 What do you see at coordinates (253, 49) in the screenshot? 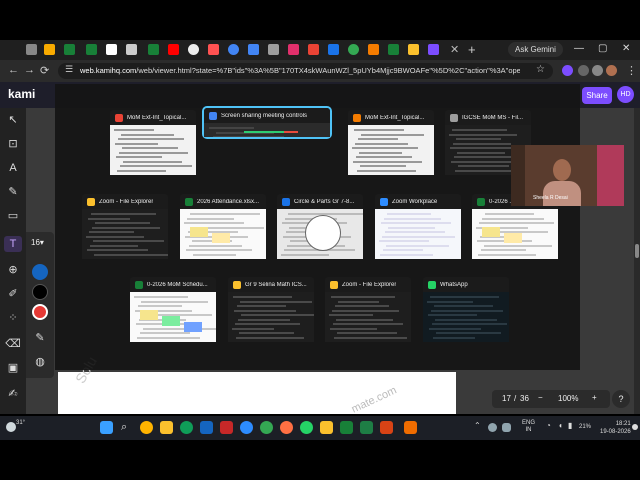
I see `tab-icon-docs` at bounding box center [253, 49].